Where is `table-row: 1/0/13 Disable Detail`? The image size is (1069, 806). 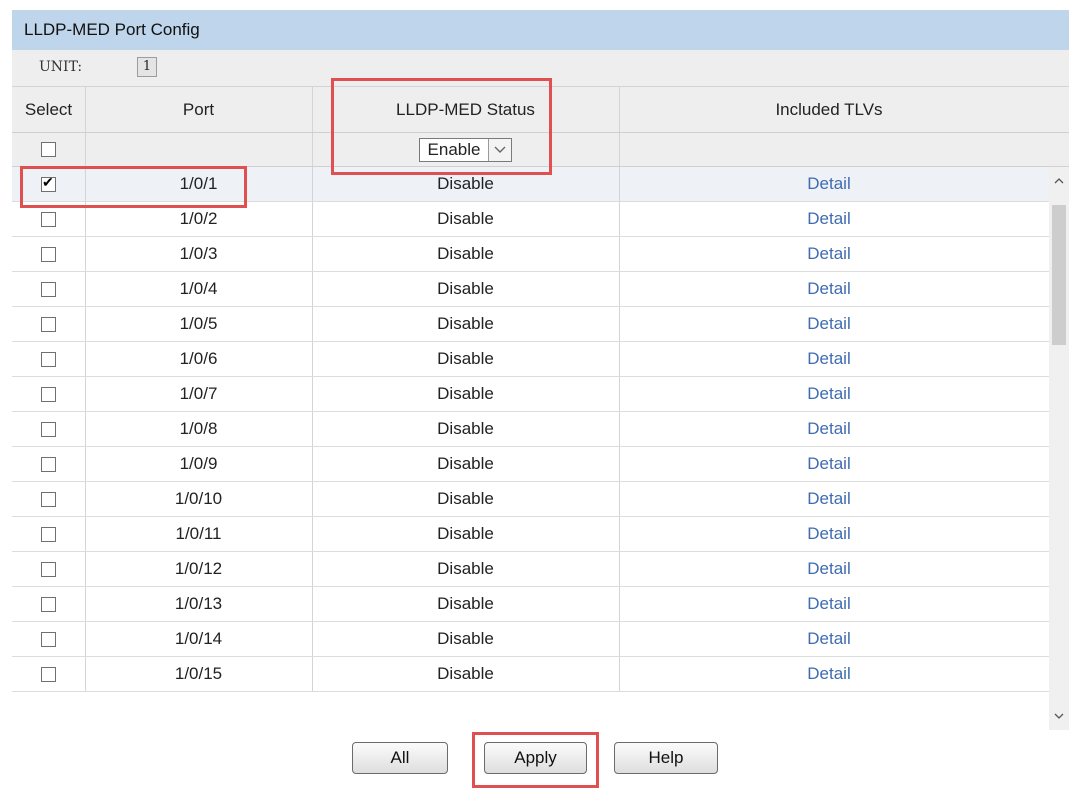
table-row: 1/0/13 Disable Detail is located at coordinates (530, 604).